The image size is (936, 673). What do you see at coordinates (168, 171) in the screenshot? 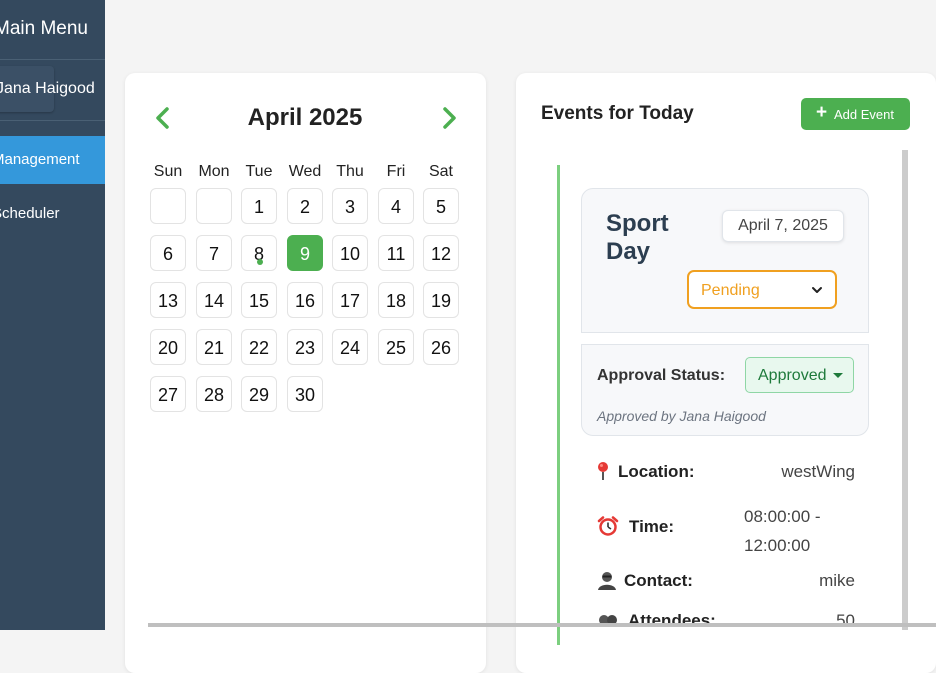
I see `weekday-header: Sun` at bounding box center [168, 171].